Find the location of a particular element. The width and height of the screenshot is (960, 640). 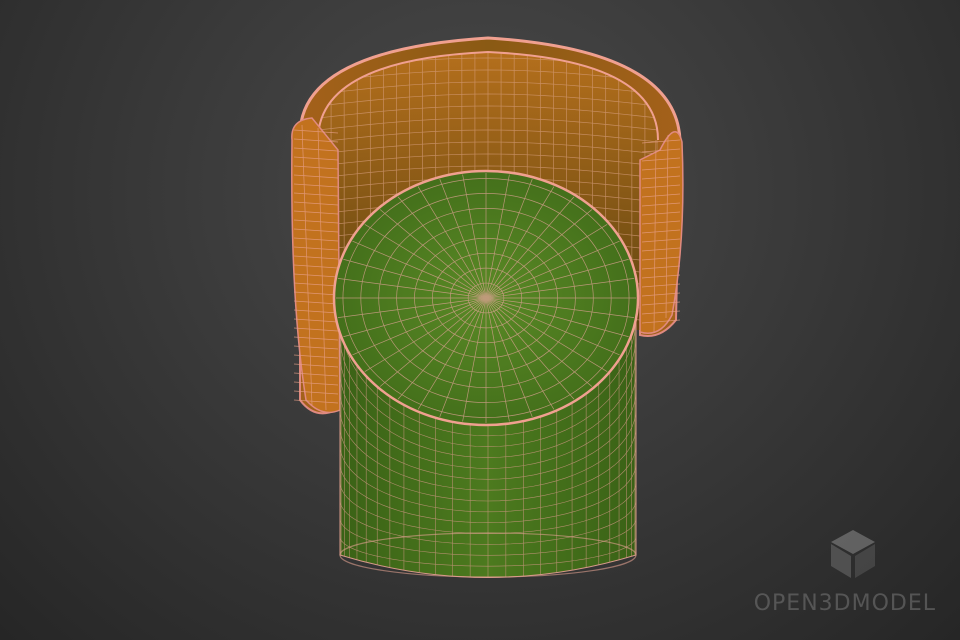

cube-icon is located at coordinates (853, 554).